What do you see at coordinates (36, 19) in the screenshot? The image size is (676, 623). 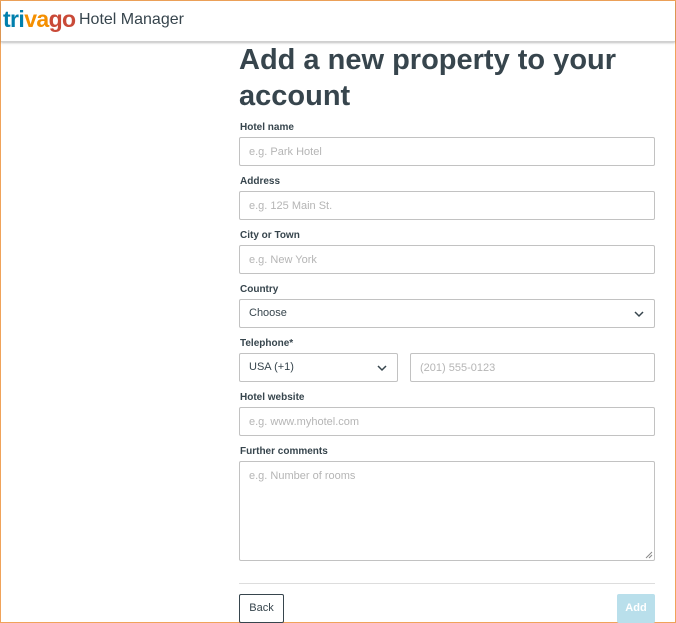 I see `logo-part-va: va` at bounding box center [36, 19].